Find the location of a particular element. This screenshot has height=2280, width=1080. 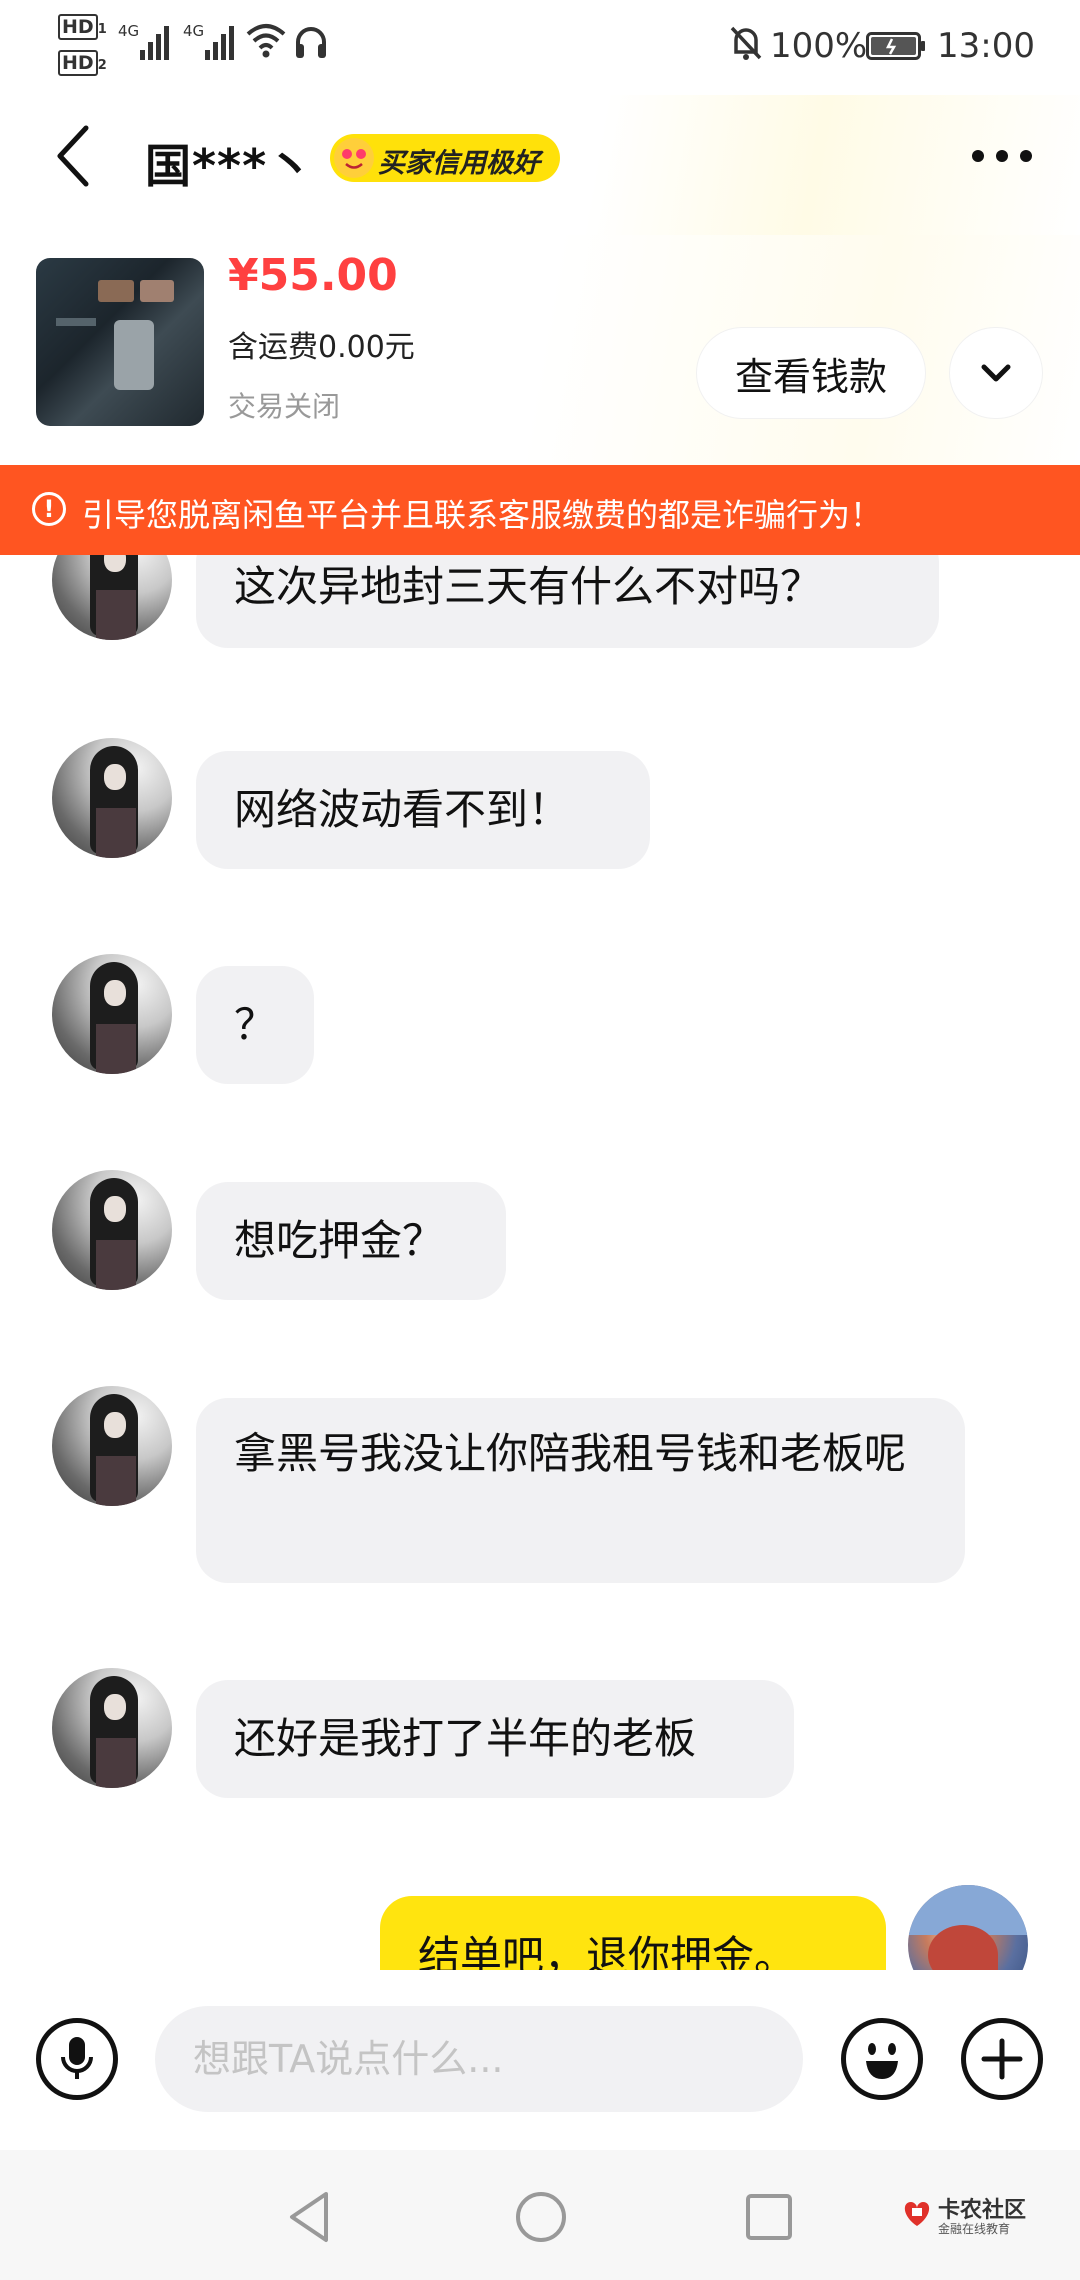

nav-recents-icon is located at coordinates (769, 2217).